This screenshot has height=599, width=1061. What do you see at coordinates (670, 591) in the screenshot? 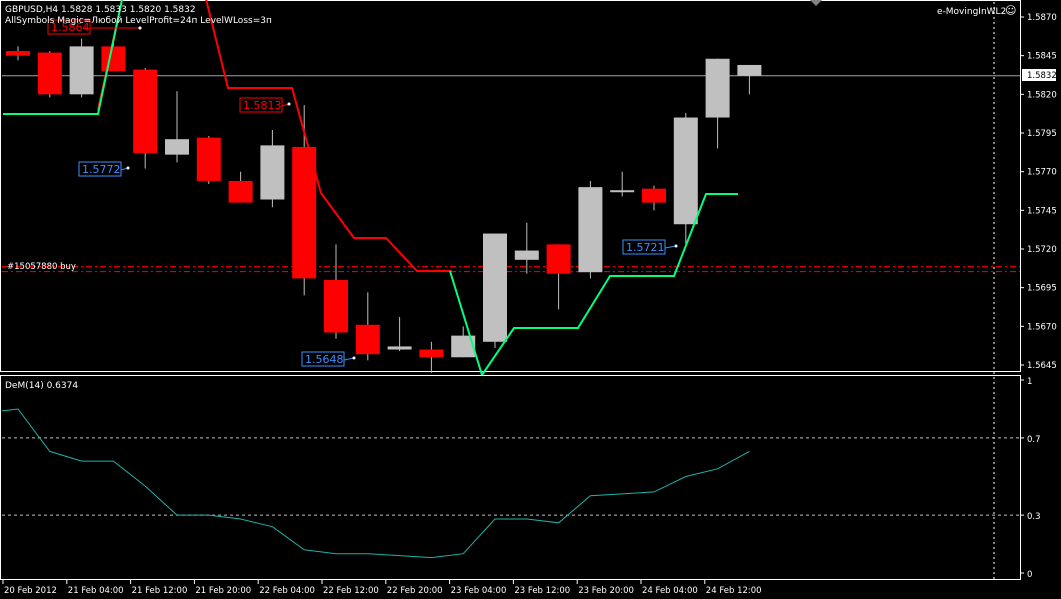
I see `time-tick-label: 24 Feb 04:00` at bounding box center [670, 591].